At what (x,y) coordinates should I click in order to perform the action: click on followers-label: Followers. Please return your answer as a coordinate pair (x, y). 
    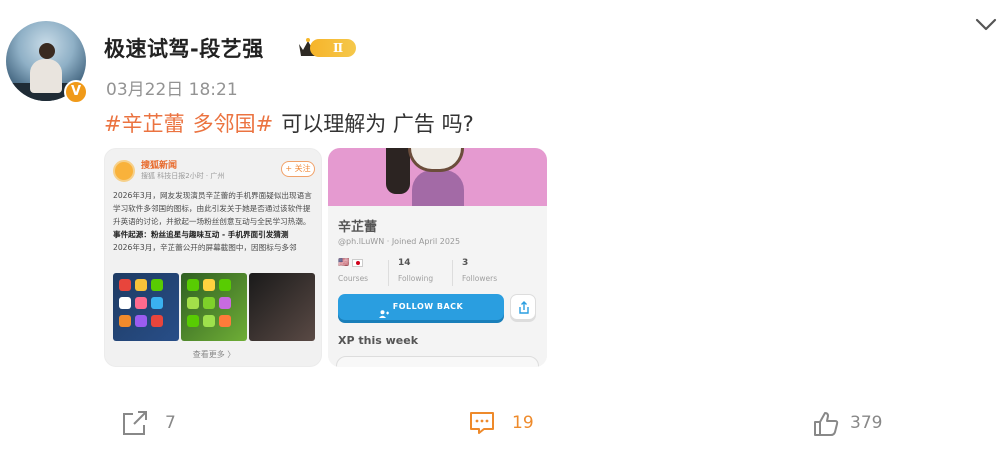
    Looking at the image, I should click on (480, 278).